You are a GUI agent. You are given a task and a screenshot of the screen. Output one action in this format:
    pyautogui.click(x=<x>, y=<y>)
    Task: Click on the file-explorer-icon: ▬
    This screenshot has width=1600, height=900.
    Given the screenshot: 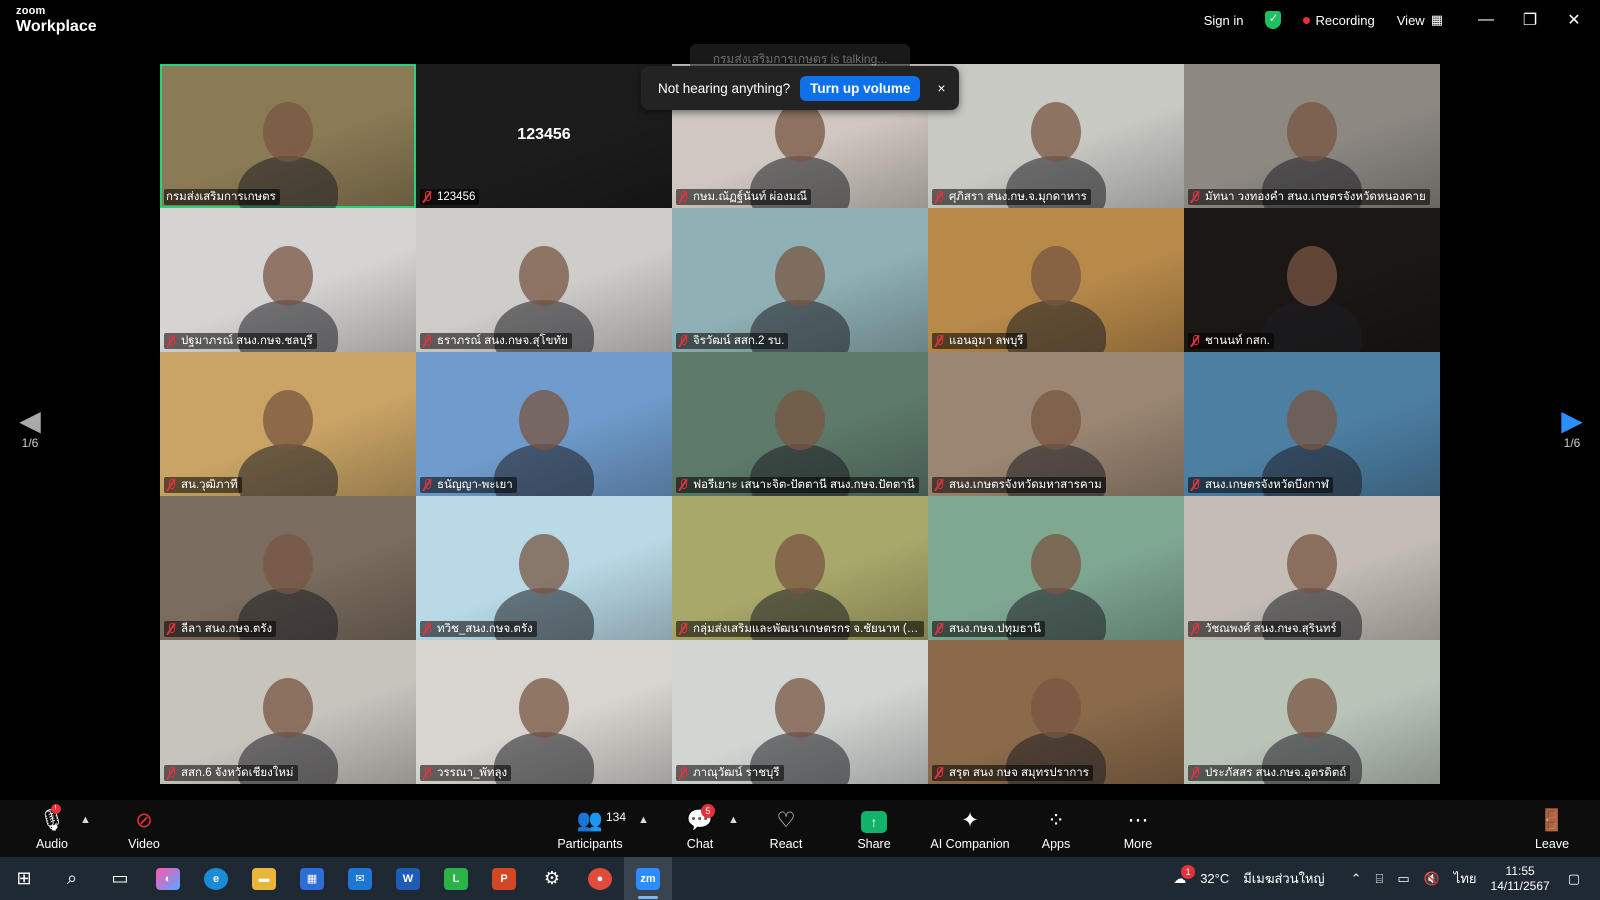 What is the action you would take?
    pyautogui.click(x=264, y=878)
    